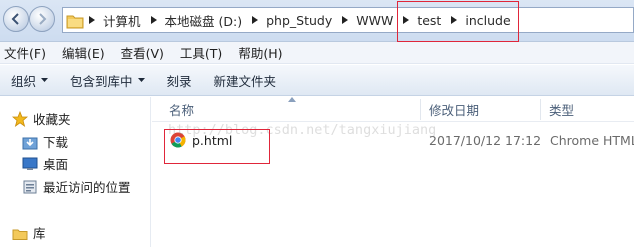 The image size is (634, 247). Describe the element at coordinates (143, 52) in the screenshot. I see `menu-view: 查看(V)` at that location.